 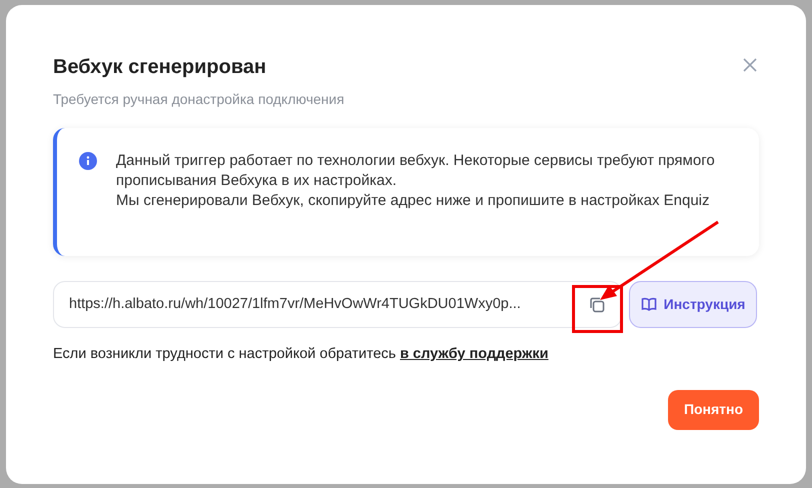 I want to click on copy-icon, so click(x=597, y=305).